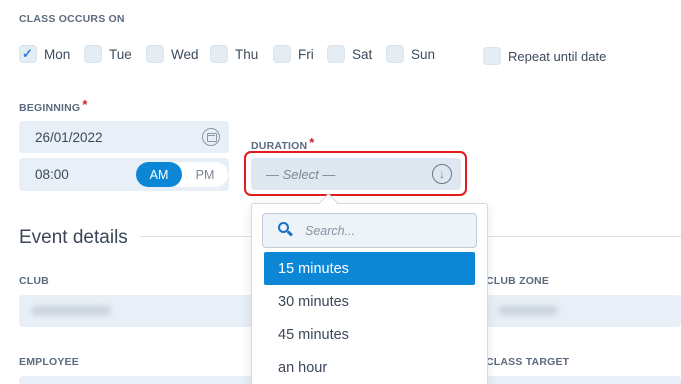  Describe the element at coordinates (557, 56) in the screenshot. I see `repeat-until-date-label: Repeat until date` at that location.